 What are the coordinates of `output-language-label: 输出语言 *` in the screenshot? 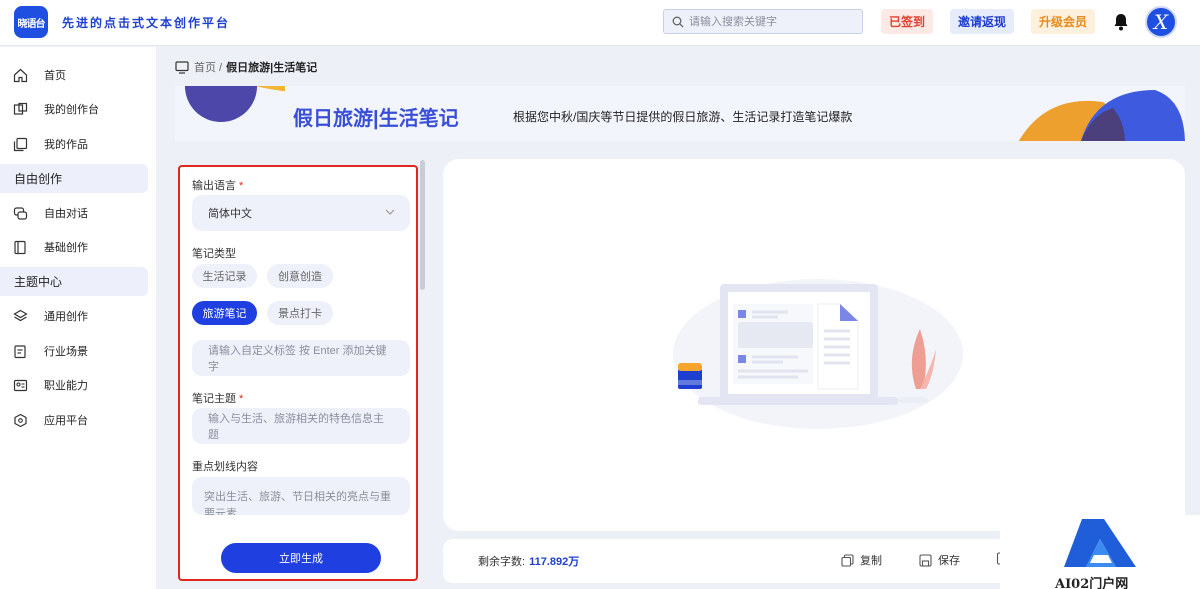 It's located at (218, 186).